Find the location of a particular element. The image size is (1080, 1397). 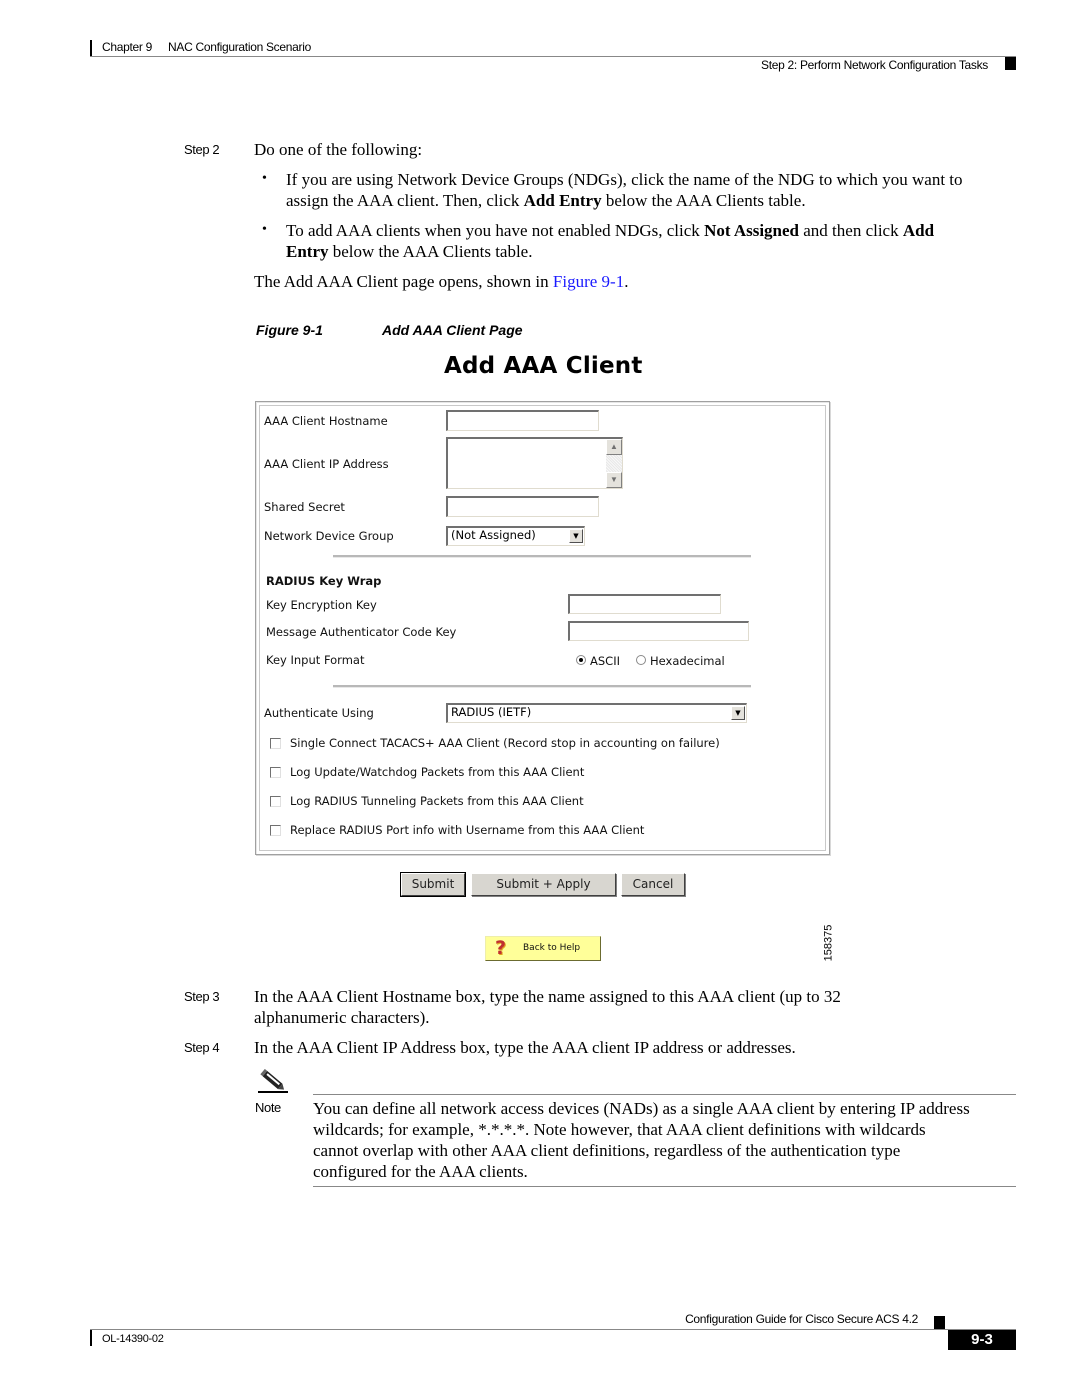

figure-title: Add AAA Client Page is located at coordinates (452, 330).